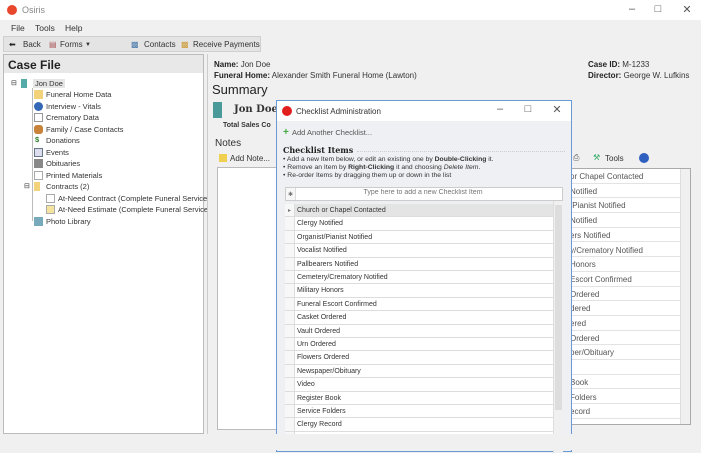  I want to click on scrollbar-thumb, so click(558, 307).